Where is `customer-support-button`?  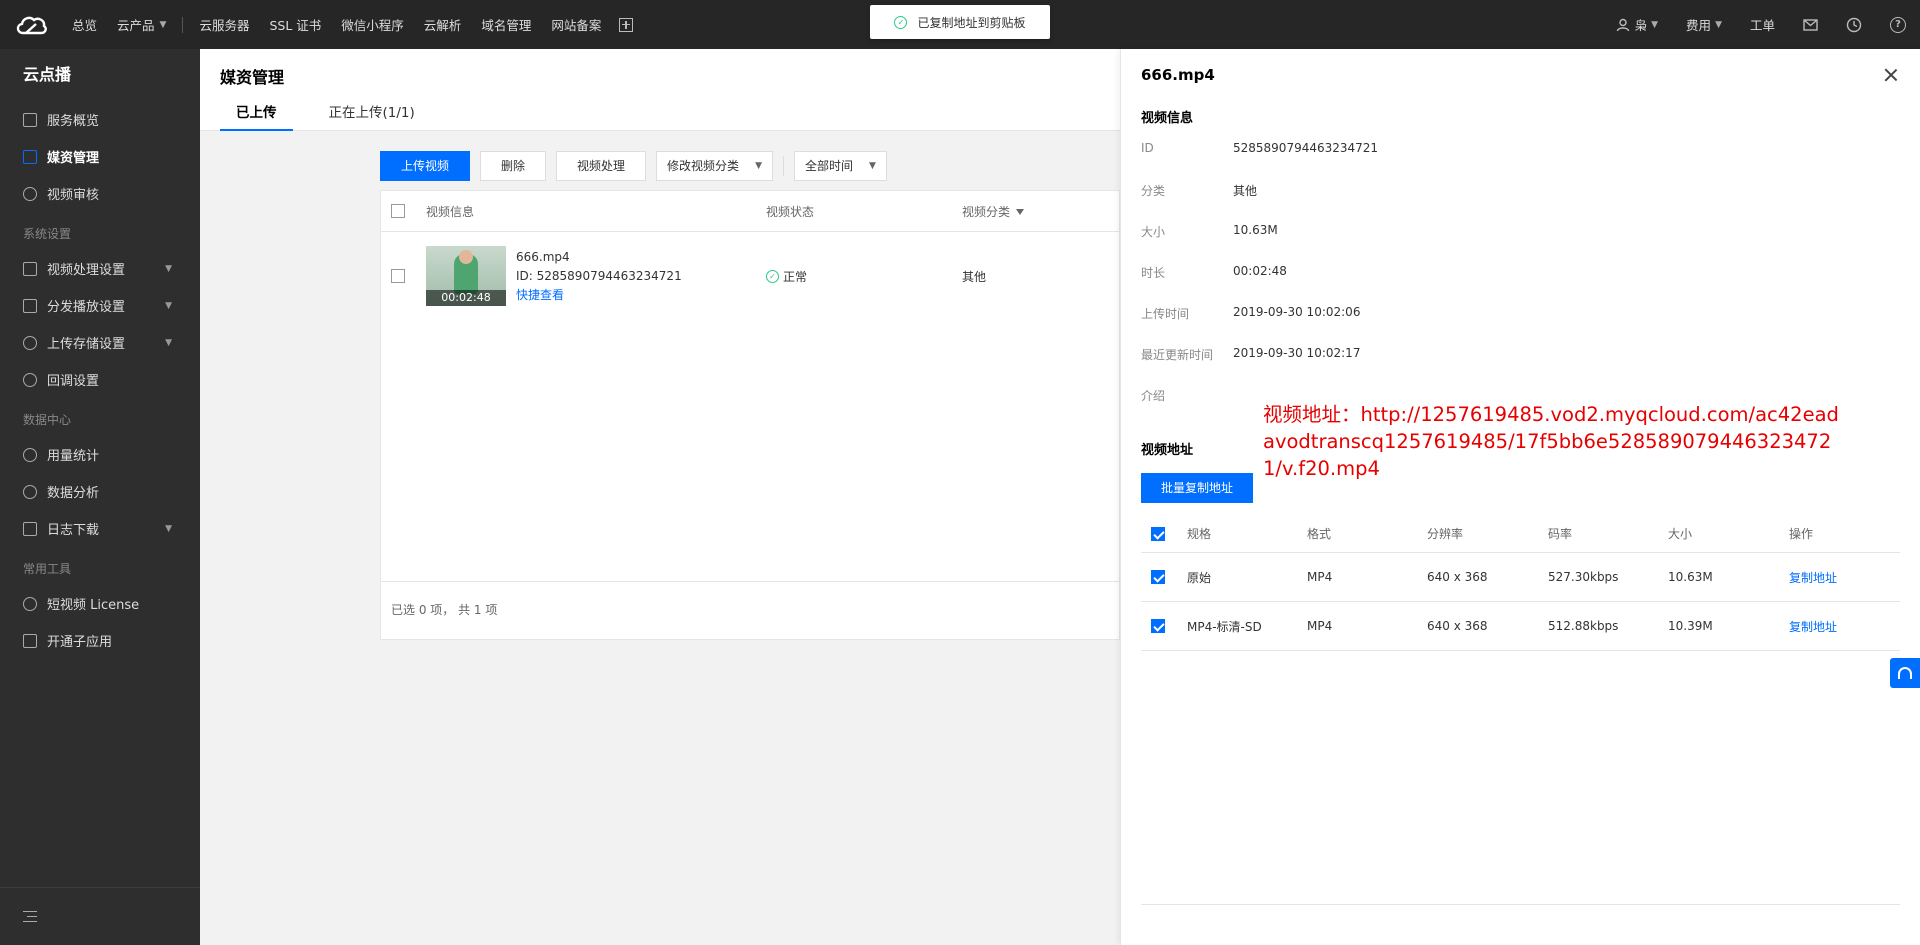 customer-support-button is located at coordinates (1905, 673).